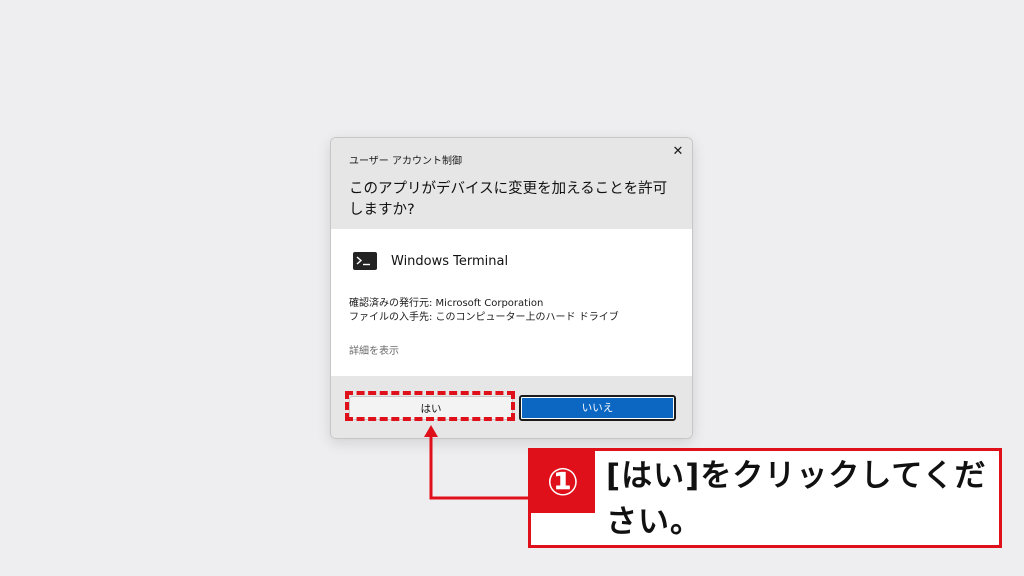 This screenshot has width=1024, height=576. Describe the element at coordinates (484, 317) in the screenshot. I see `file-origin-info: ファイルの入手先: このコンピューター上のハード ドライブ` at that location.